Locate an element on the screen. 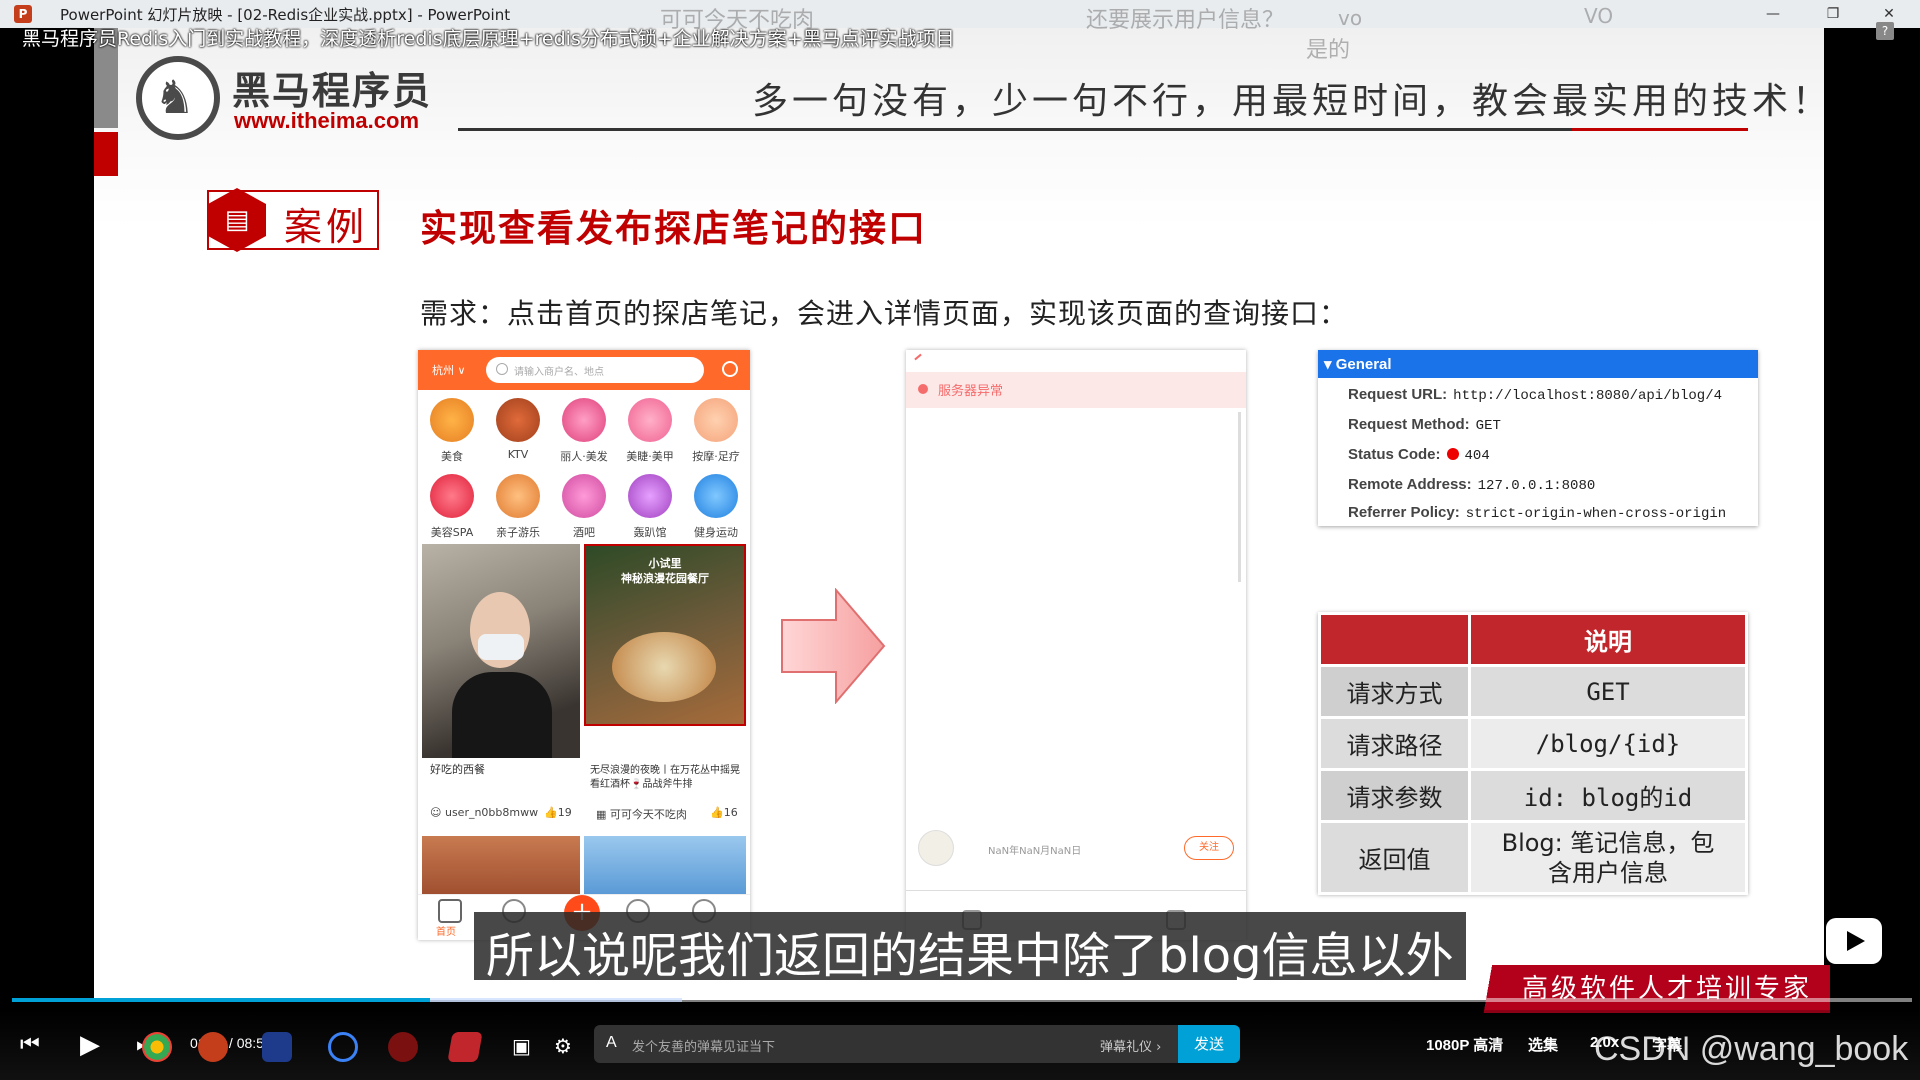 The width and height of the screenshot is (1920, 1080). dumbbell-icon is located at coordinates (716, 496).